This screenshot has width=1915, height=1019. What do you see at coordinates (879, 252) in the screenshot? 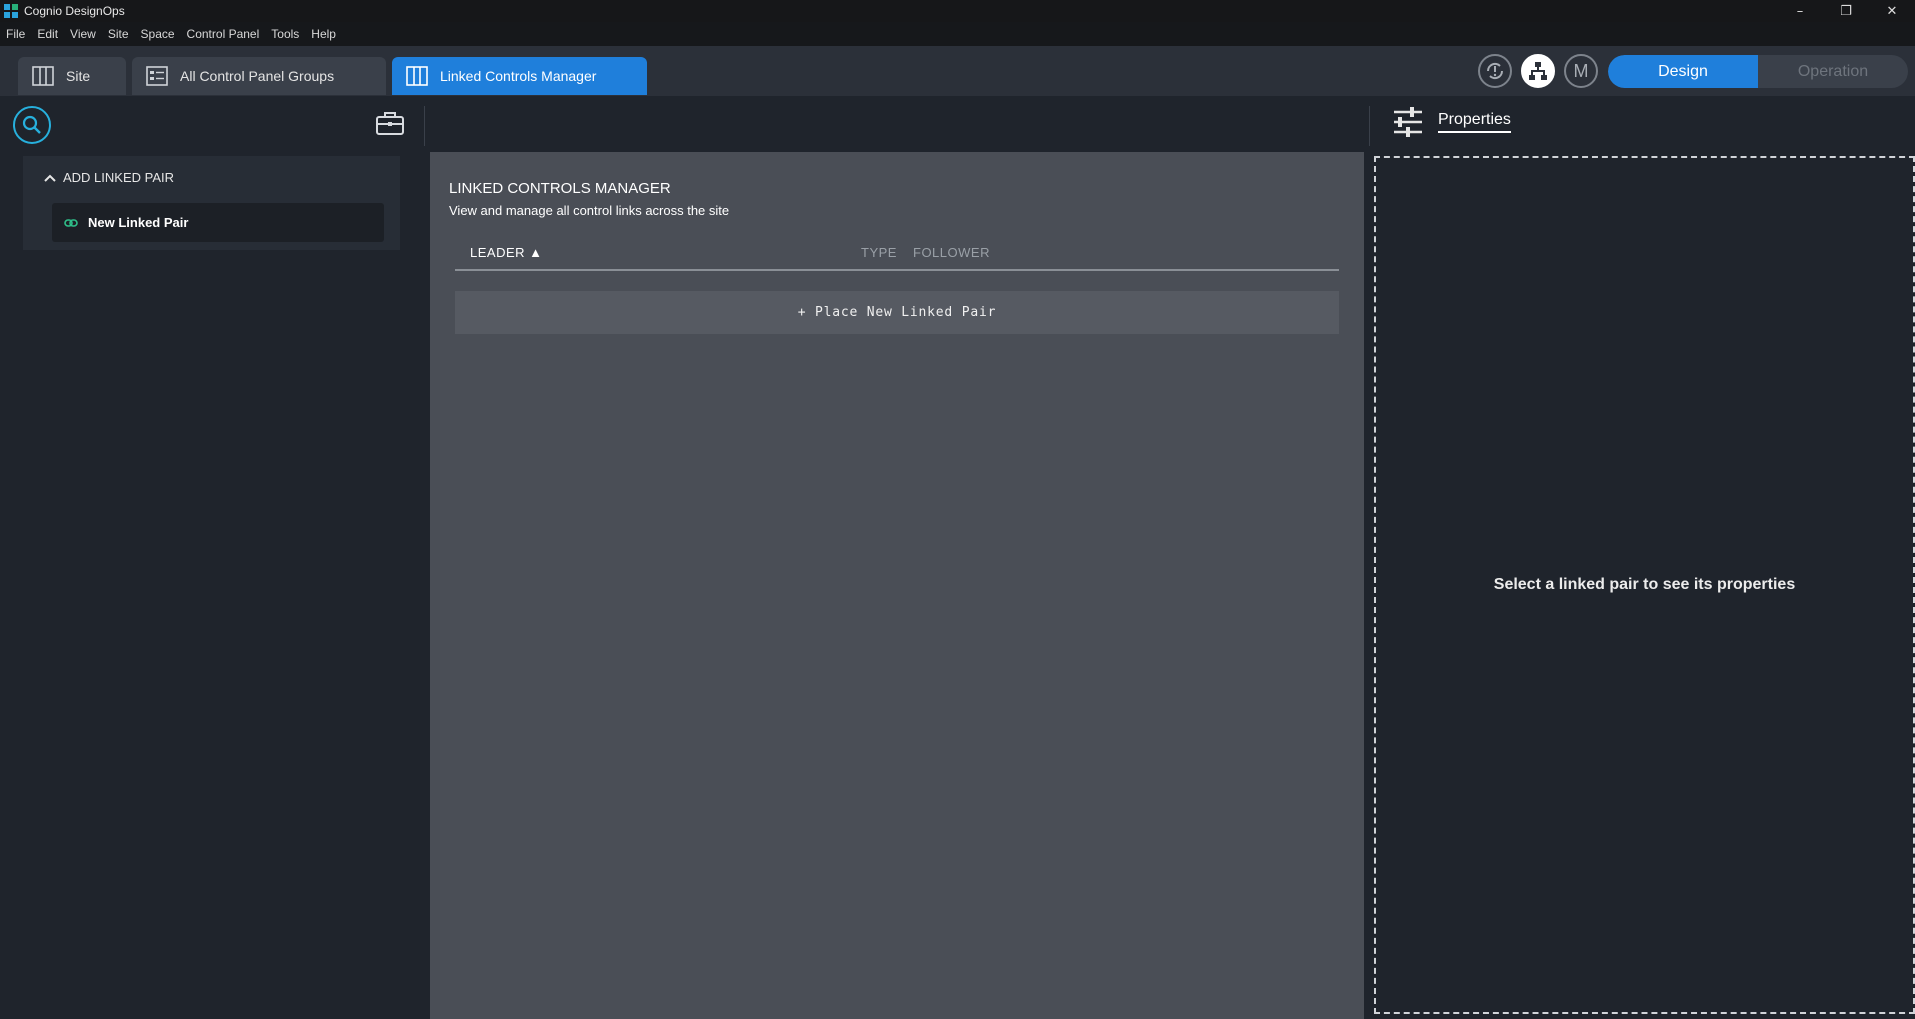
I see `column-header-type: TYPE` at bounding box center [879, 252].